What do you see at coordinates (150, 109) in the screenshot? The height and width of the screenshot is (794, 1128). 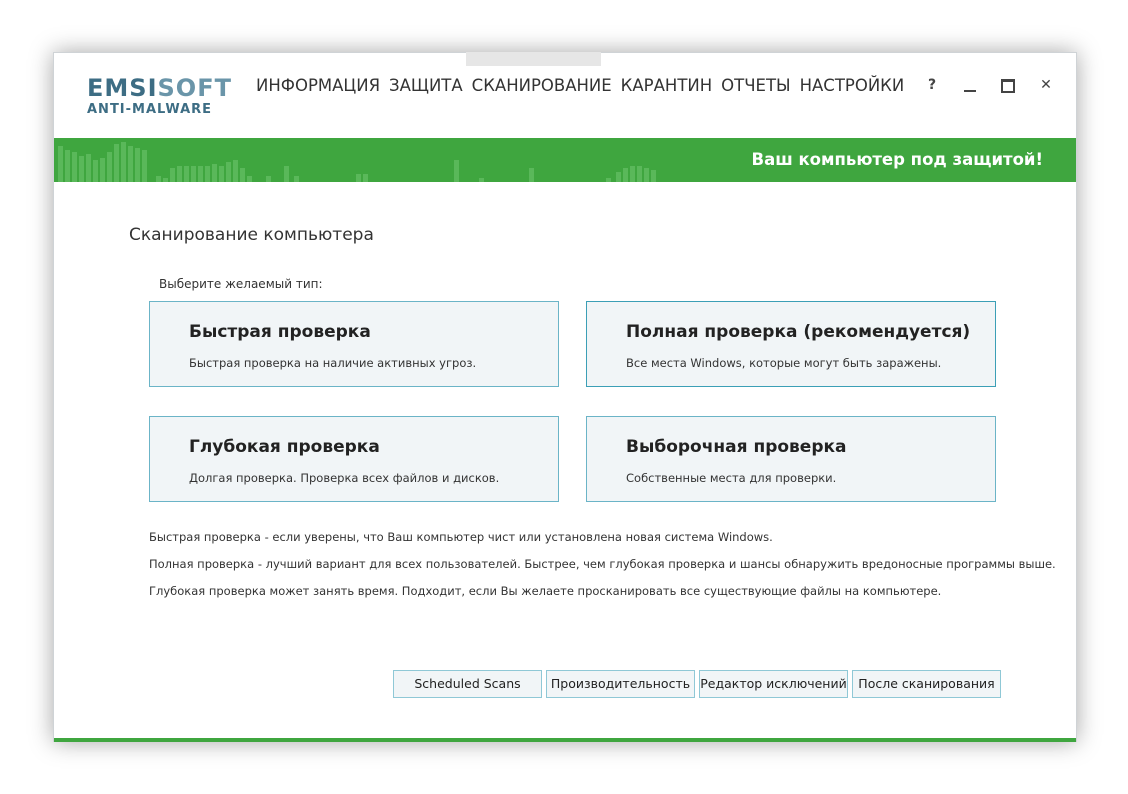 I see `logo-subtitle: ANTI-MALWARE` at bounding box center [150, 109].